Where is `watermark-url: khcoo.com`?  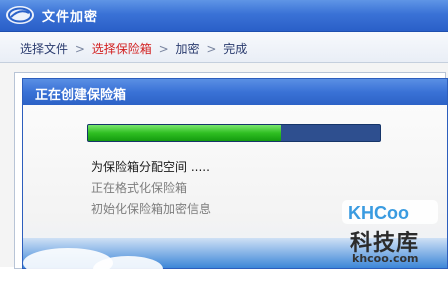
watermark-url: khcoo.com is located at coordinates (385, 258).